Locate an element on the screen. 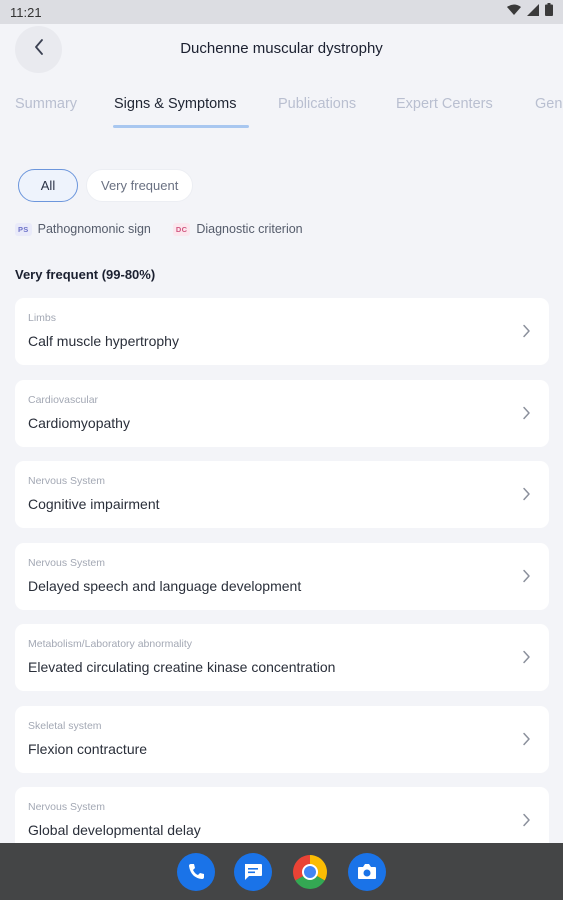 The height and width of the screenshot is (900, 563). messages-icon is located at coordinates (253, 871).